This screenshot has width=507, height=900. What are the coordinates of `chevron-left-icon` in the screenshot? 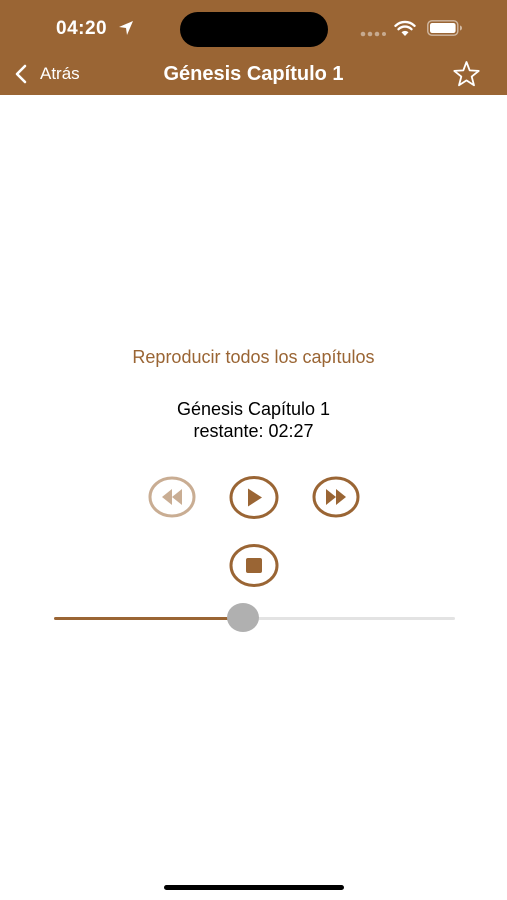 It's located at (21, 74).